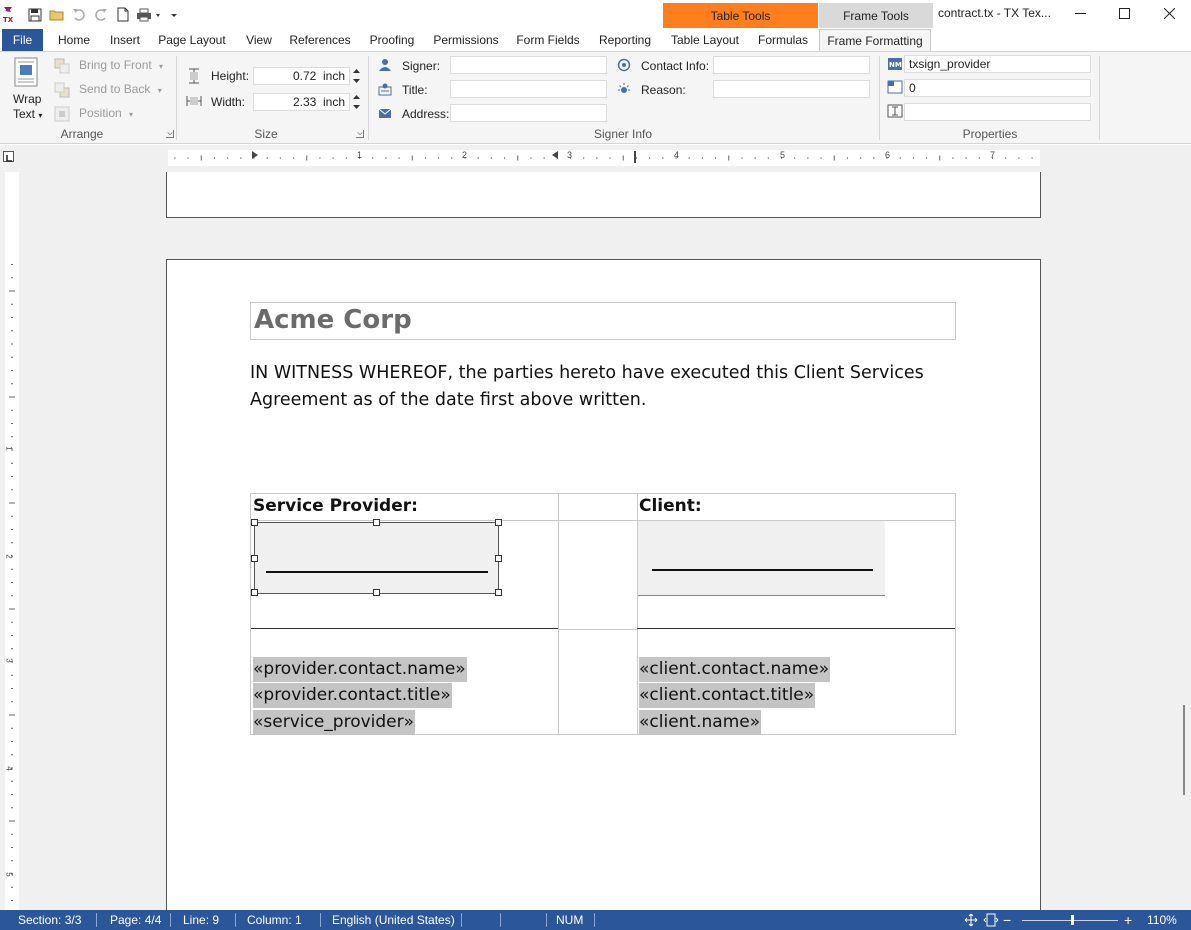 The height and width of the screenshot is (930, 1191). I want to click on undo-icon, so click(79, 15).